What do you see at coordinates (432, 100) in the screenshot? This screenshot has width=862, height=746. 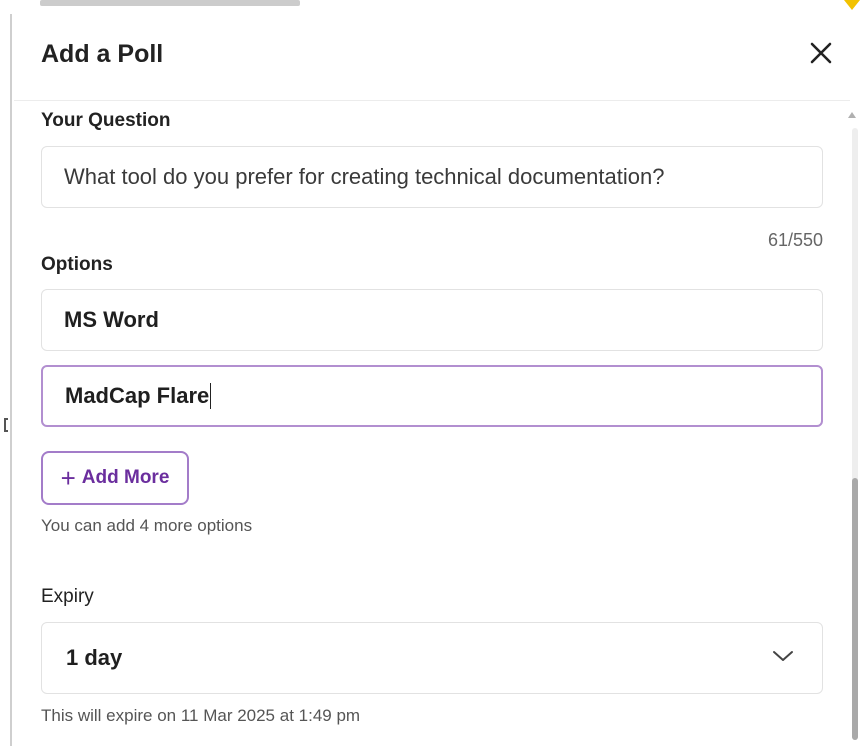 I see `header-divider` at bounding box center [432, 100].